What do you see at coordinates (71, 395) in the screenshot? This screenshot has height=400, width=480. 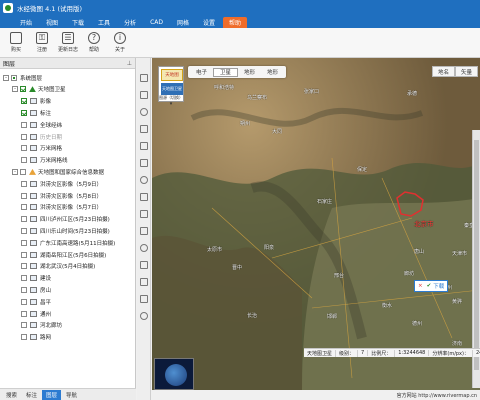 I see `panel-tab-3: 导航` at bounding box center [71, 395].